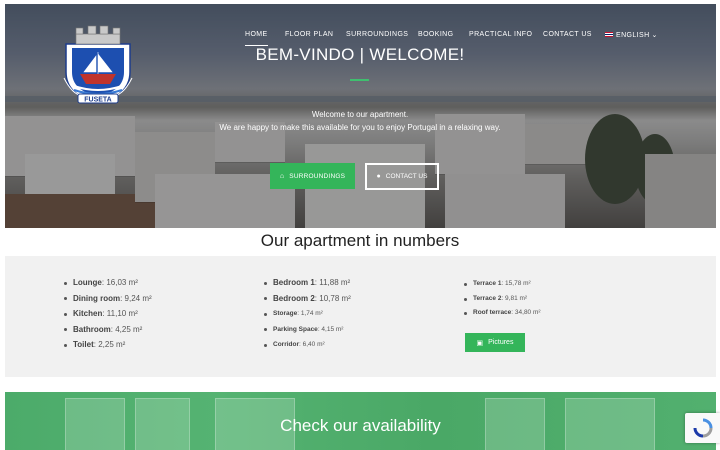 This screenshot has width=720, height=450. What do you see at coordinates (256, 38) in the screenshot?
I see `nav-home: HOME` at bounding box center [256, 38].